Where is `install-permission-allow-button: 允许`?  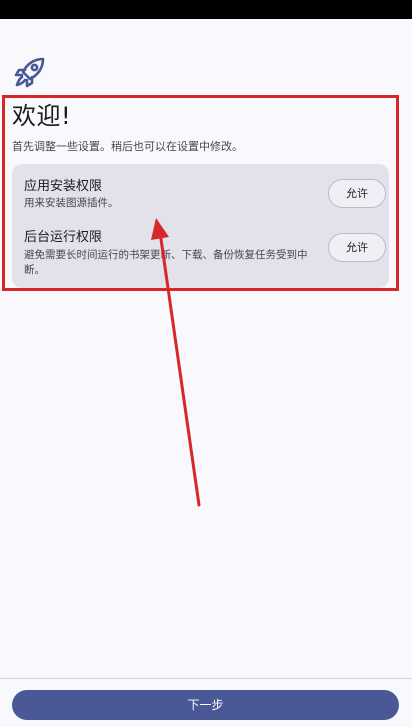 install-permission-allow-button: 允许 is located at coordinates (357, 193).